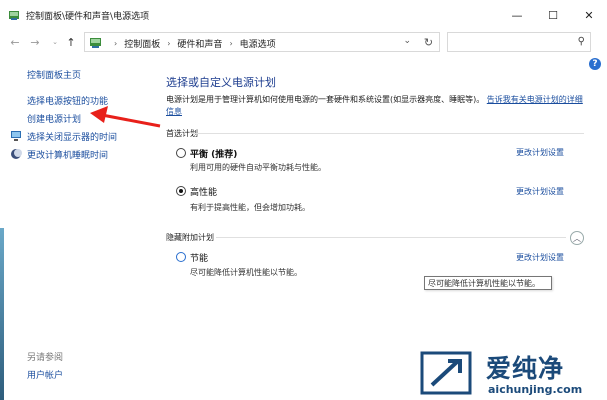  Describe the element at coordinates (181, 191) in the screenshot. I see `radio-high-performance` at that location.